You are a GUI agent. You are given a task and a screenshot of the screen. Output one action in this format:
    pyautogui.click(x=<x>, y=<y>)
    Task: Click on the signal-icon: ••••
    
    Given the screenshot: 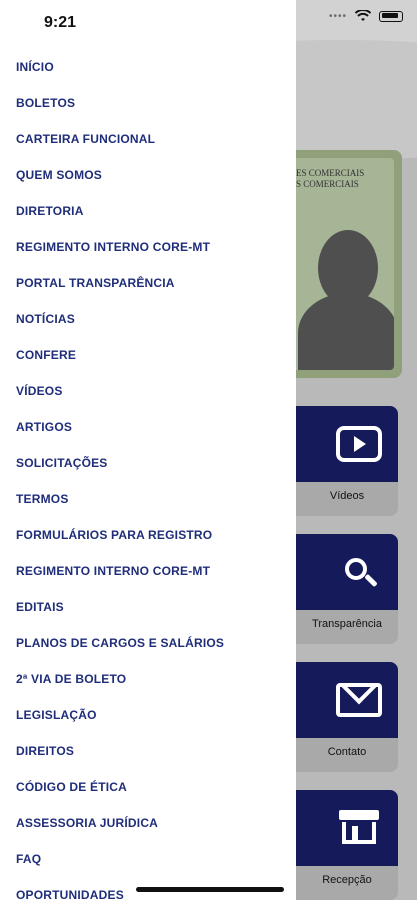 What is the action you would take?
    pyautogui.click(x=337, y=16)
    